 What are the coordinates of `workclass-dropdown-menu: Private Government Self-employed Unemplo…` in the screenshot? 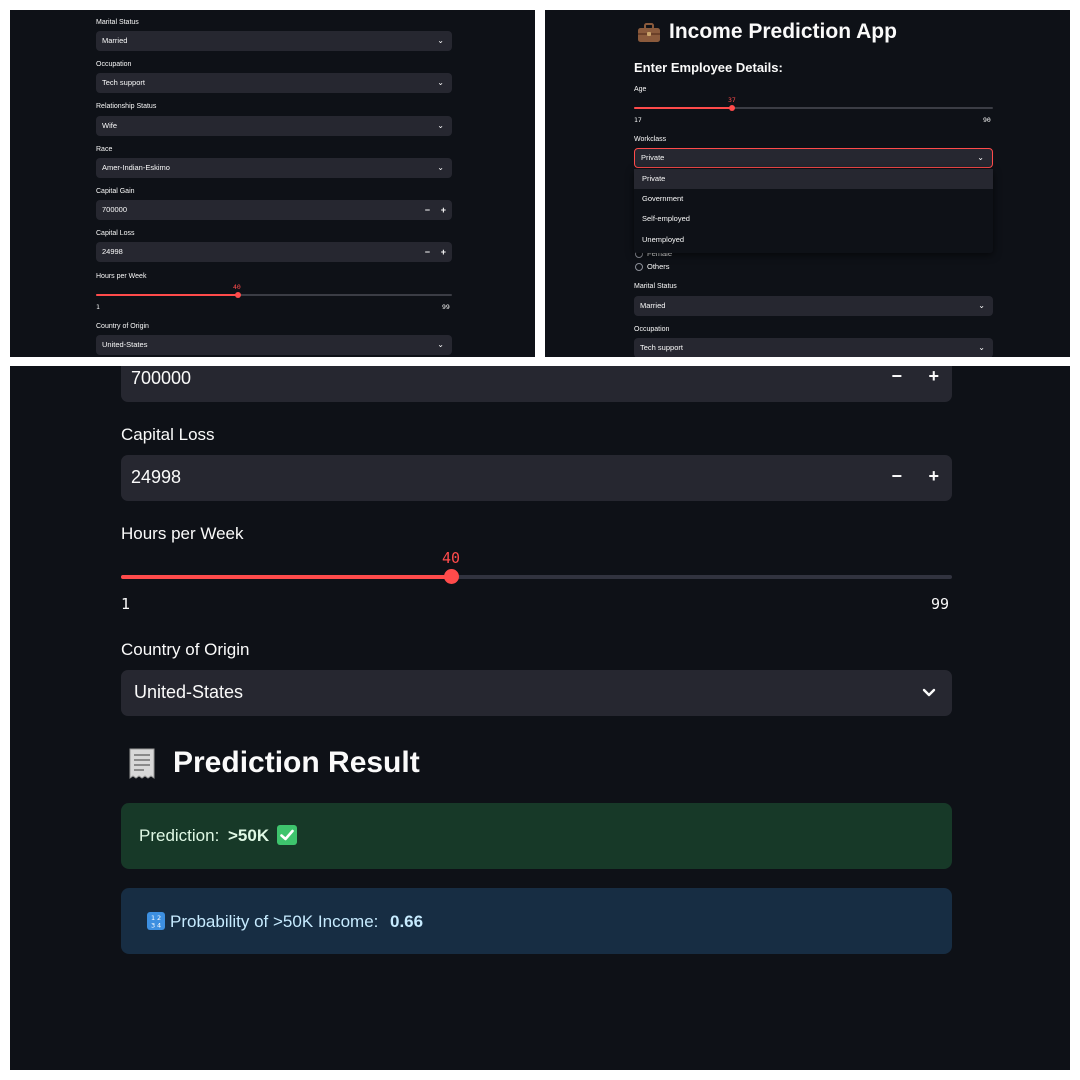 It's located at (813, 211).